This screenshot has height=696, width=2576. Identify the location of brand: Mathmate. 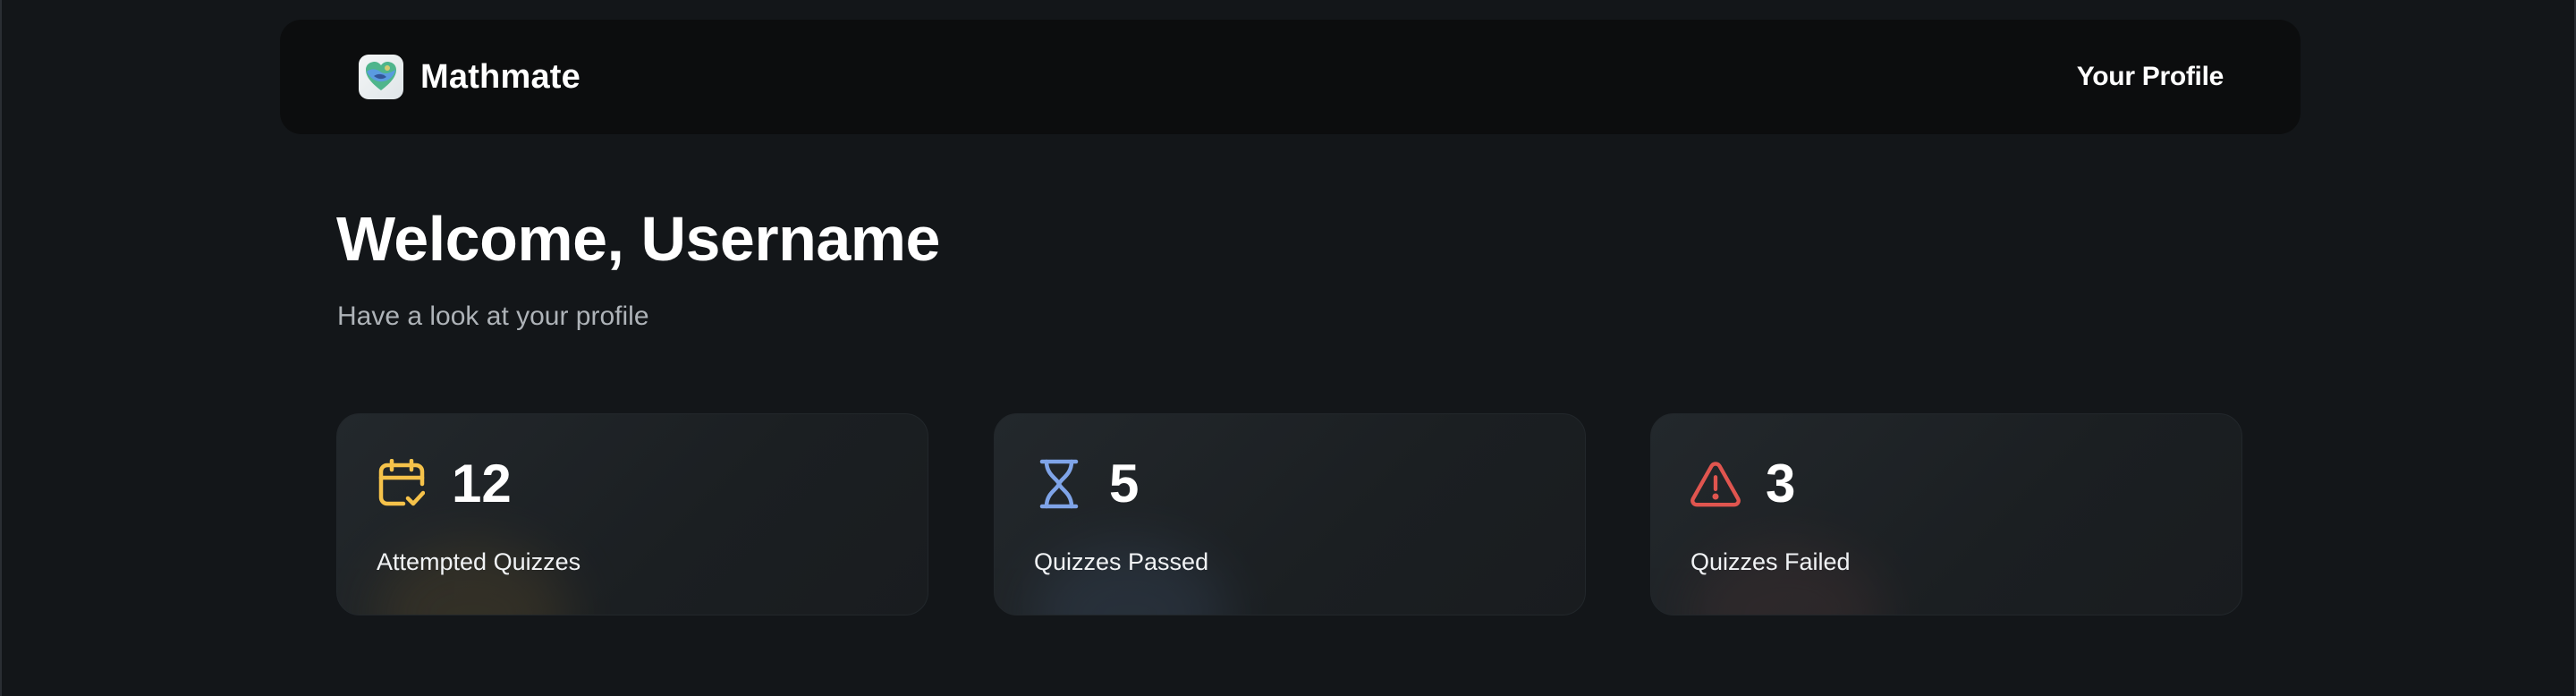
(469, 77).